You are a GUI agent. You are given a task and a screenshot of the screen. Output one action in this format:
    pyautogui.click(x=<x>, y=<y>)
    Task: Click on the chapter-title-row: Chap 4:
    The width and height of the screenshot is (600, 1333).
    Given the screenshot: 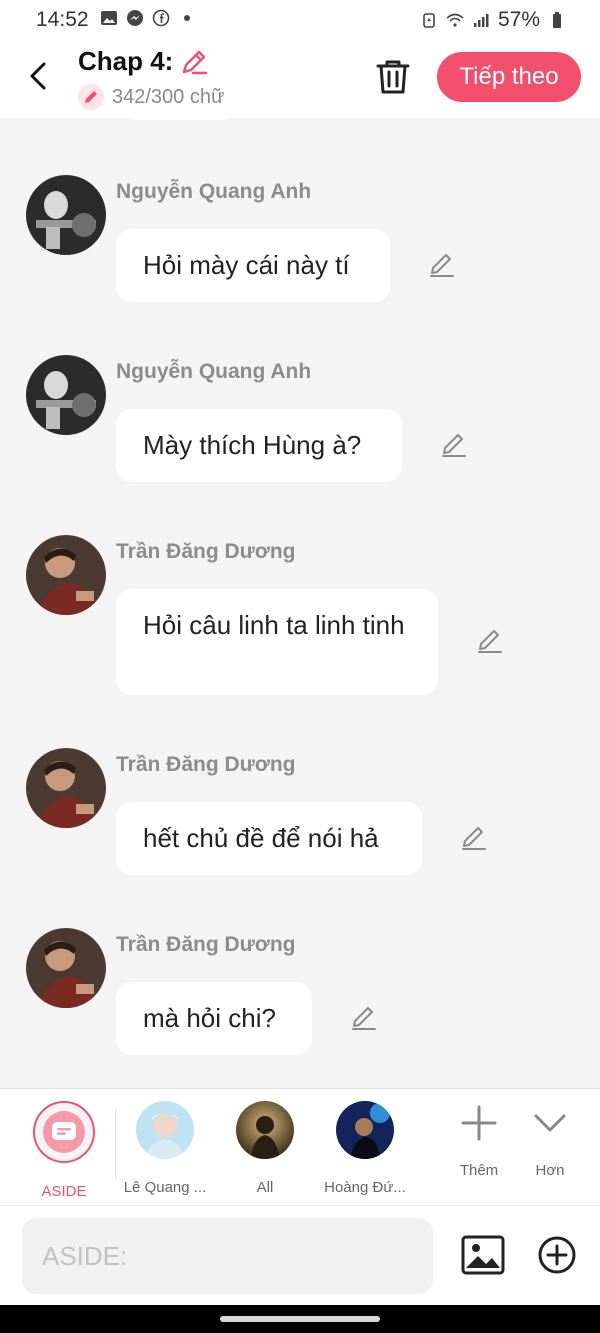 What is the action you would take?
    pyautogui.click(x=143, y=61)
    